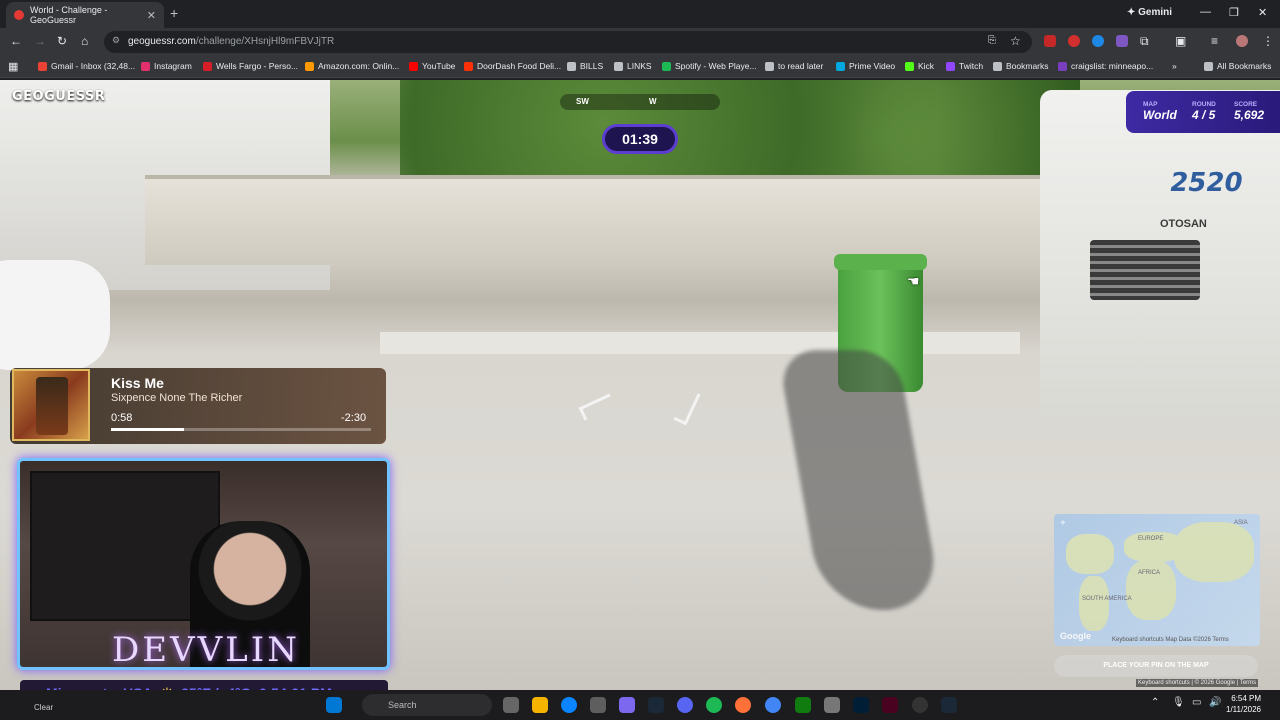 This screenshot has width=1280, height=720. Describe the element at coordinates (1174, 66) in the screenshot. I see `bookmarks-overflow-icon: »` at that location.